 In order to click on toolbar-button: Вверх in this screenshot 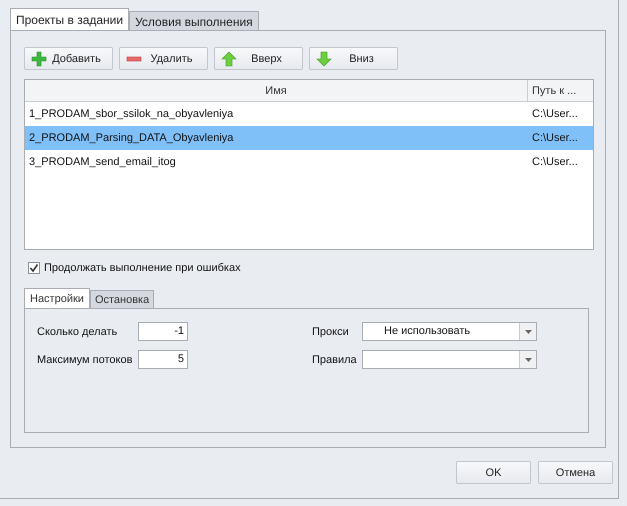, I will do `click(258, 58)`.